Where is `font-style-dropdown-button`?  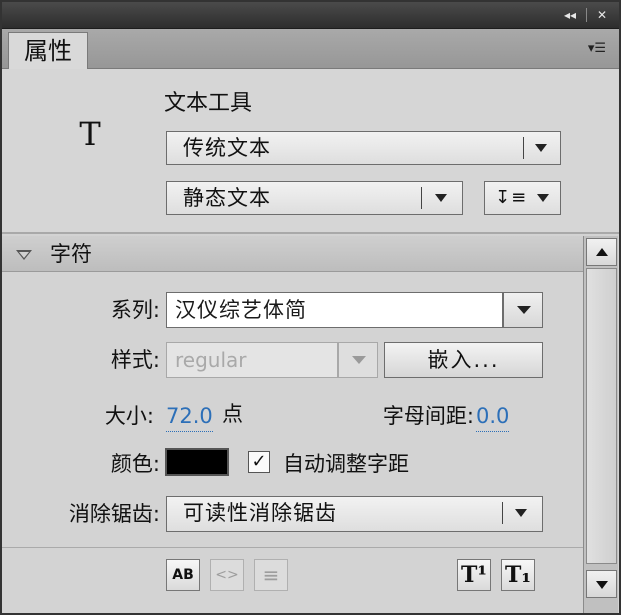 font-style-dropdown-button is located at coordinates (358, 360).